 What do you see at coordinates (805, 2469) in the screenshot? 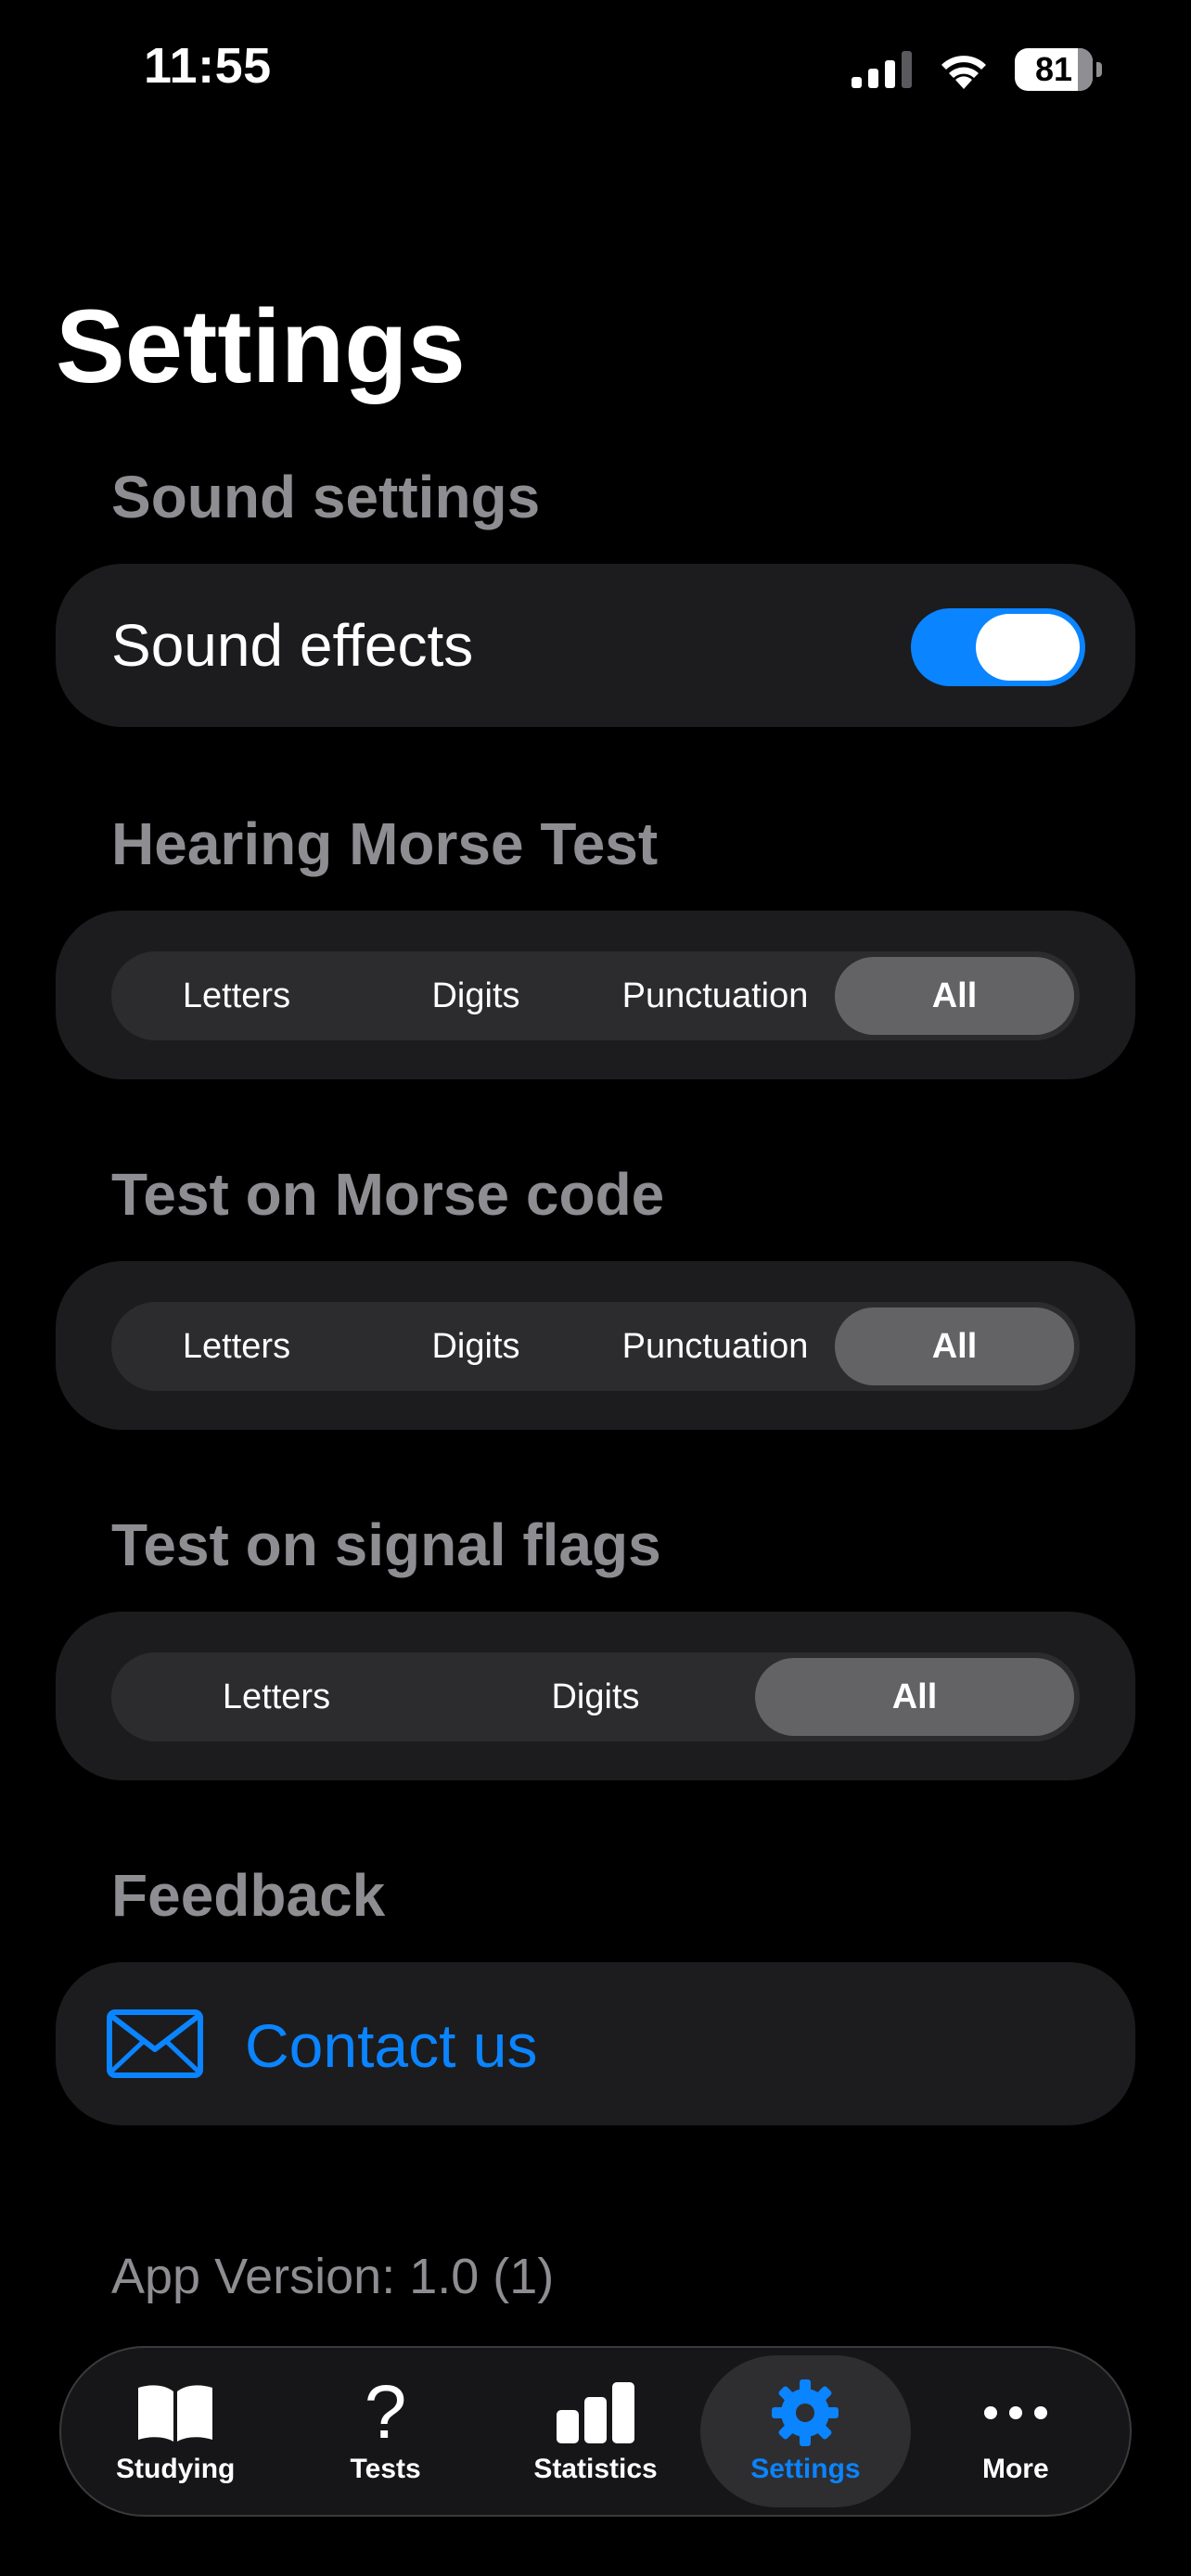
I see `tab-label-settings: Settings` at bounding box center [805, 2469].